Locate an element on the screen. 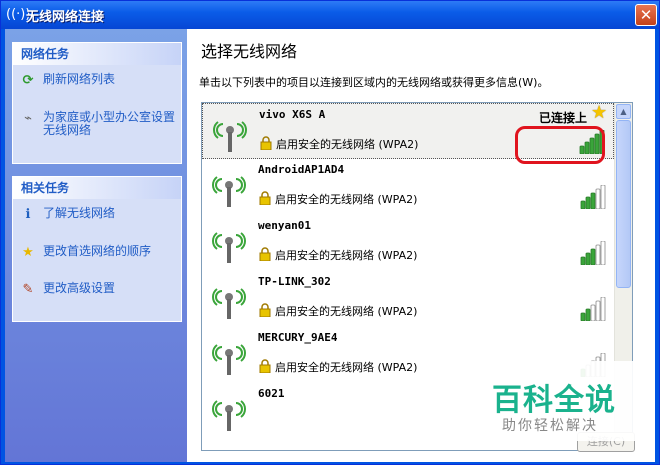 Image resolution: width=660 pixels, height=465 pixels. network-item-wenyan: wenyan01 启用安全的无线网络 (WPA2) is located at coordinates (408, 243).